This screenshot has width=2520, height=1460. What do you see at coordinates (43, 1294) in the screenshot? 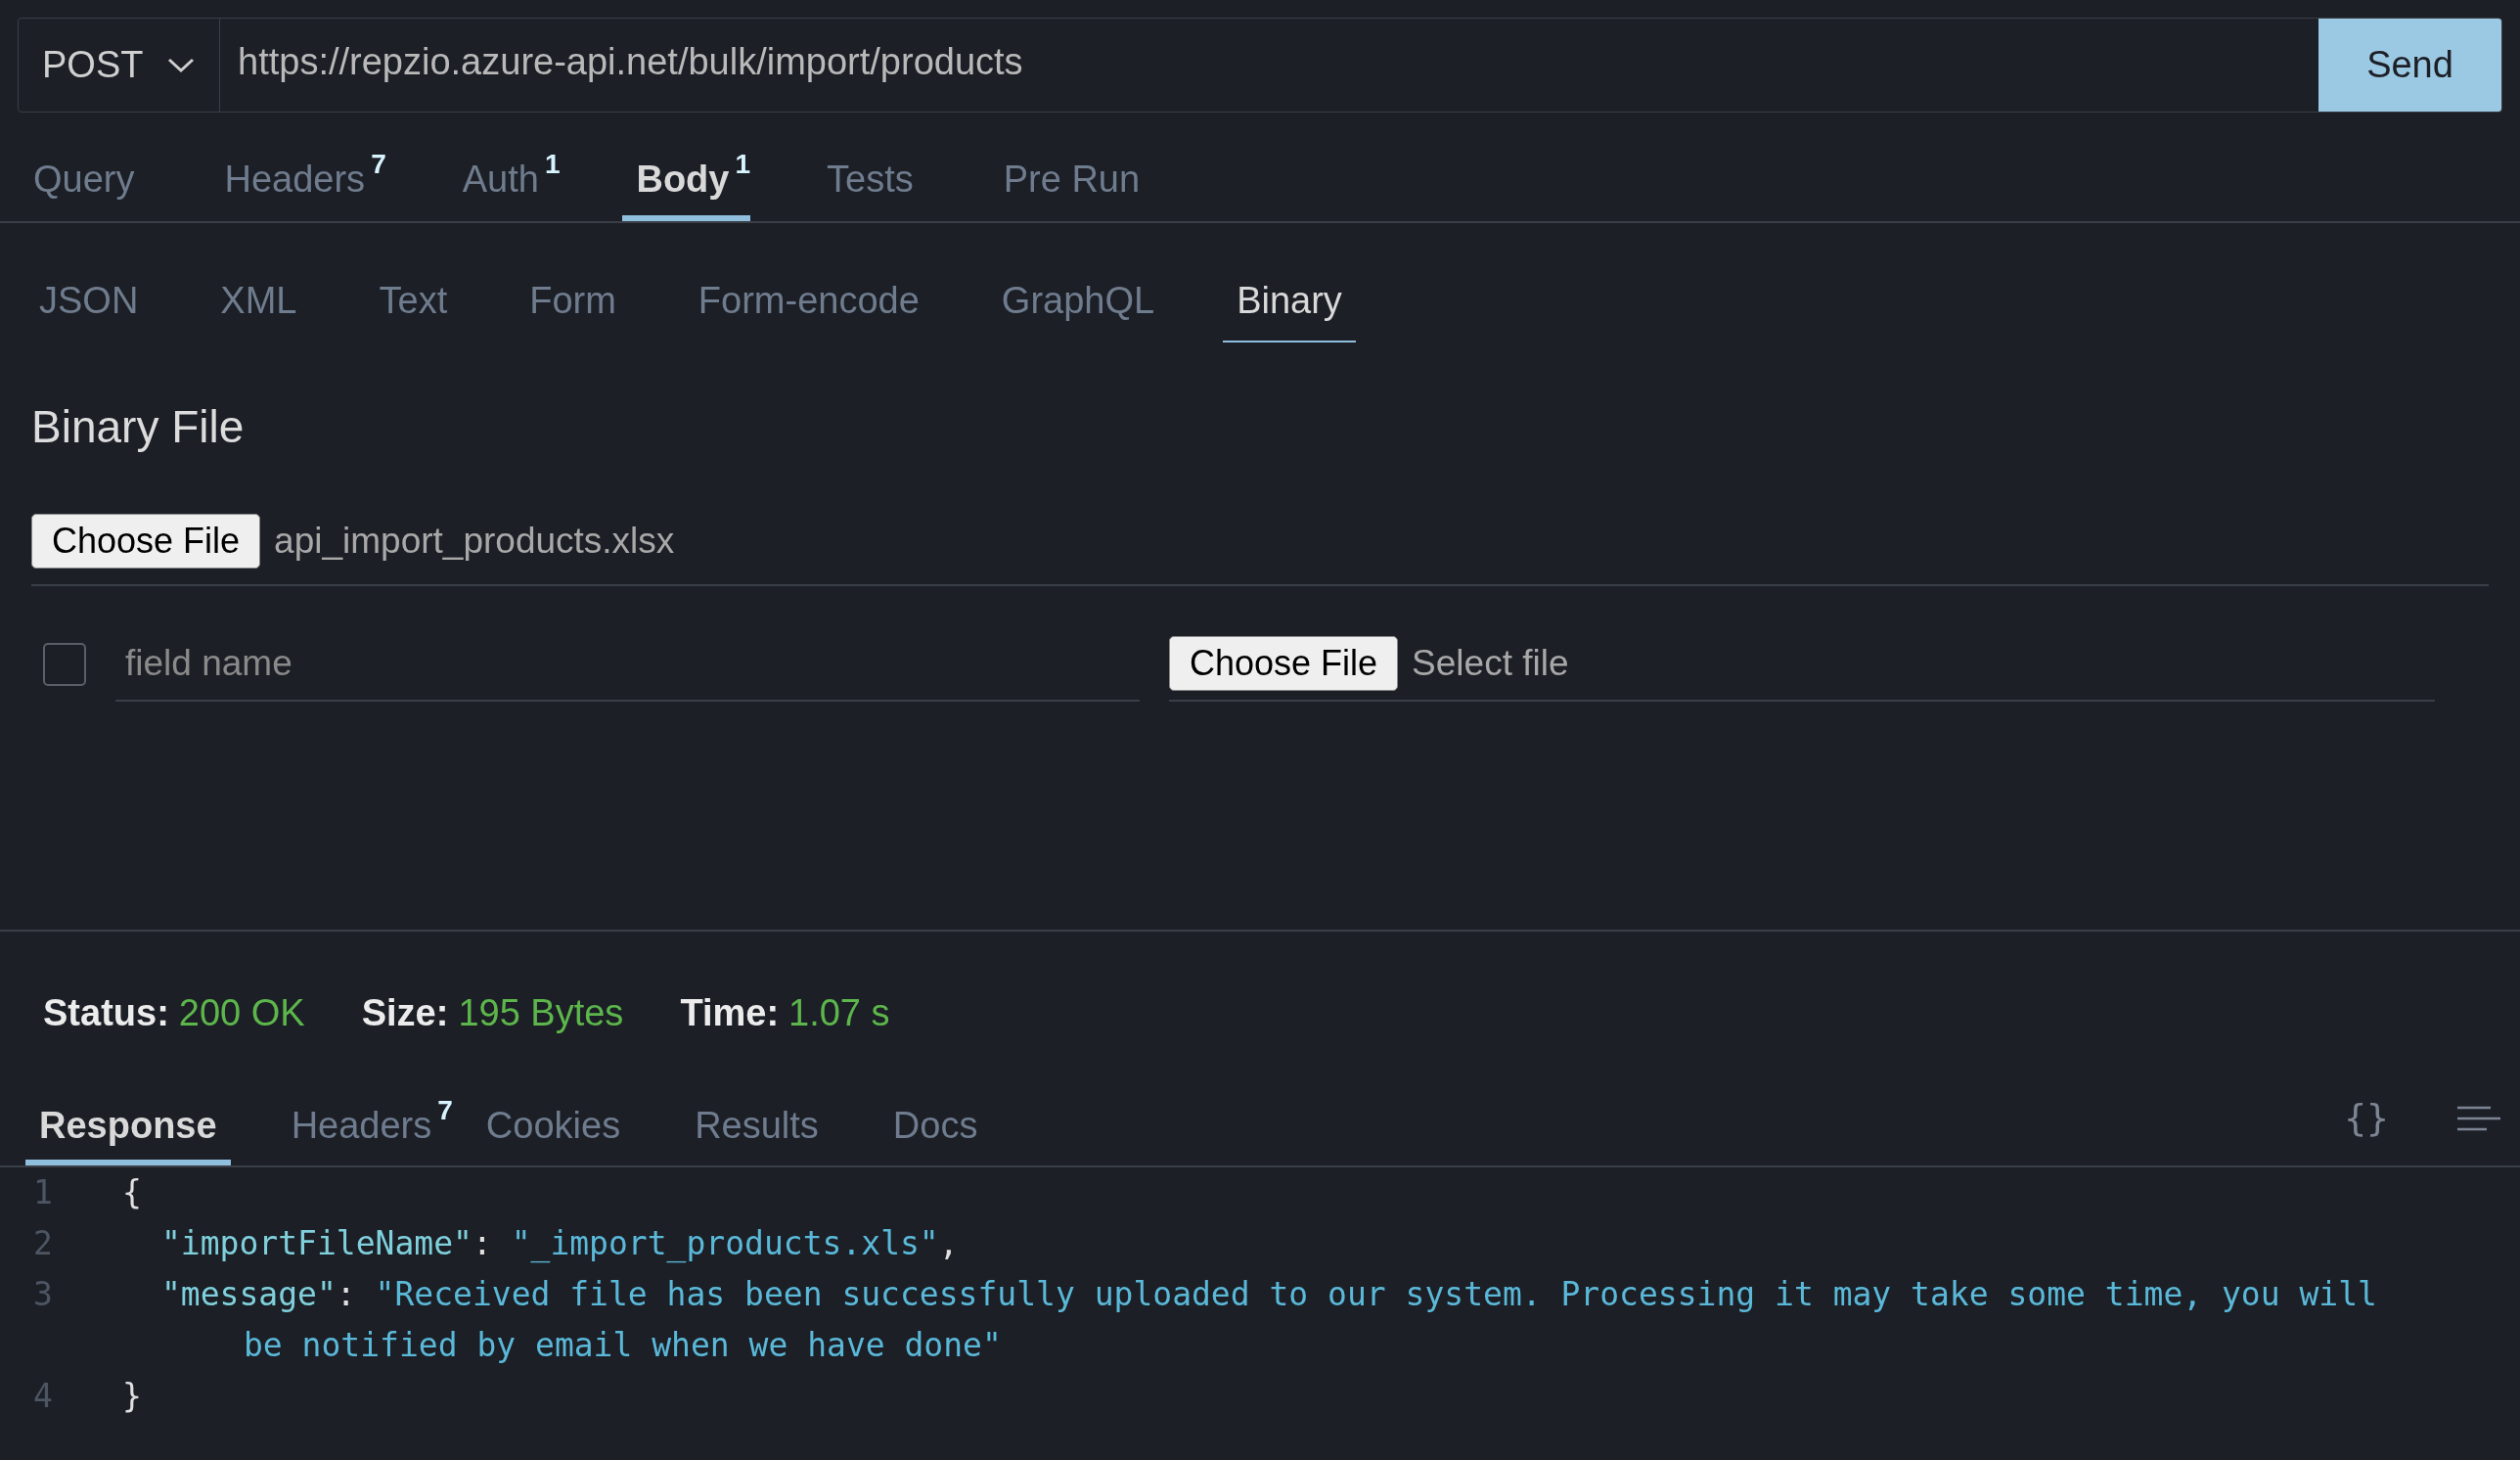
I see `line-number: 3` at bounding box center [43, 1294].